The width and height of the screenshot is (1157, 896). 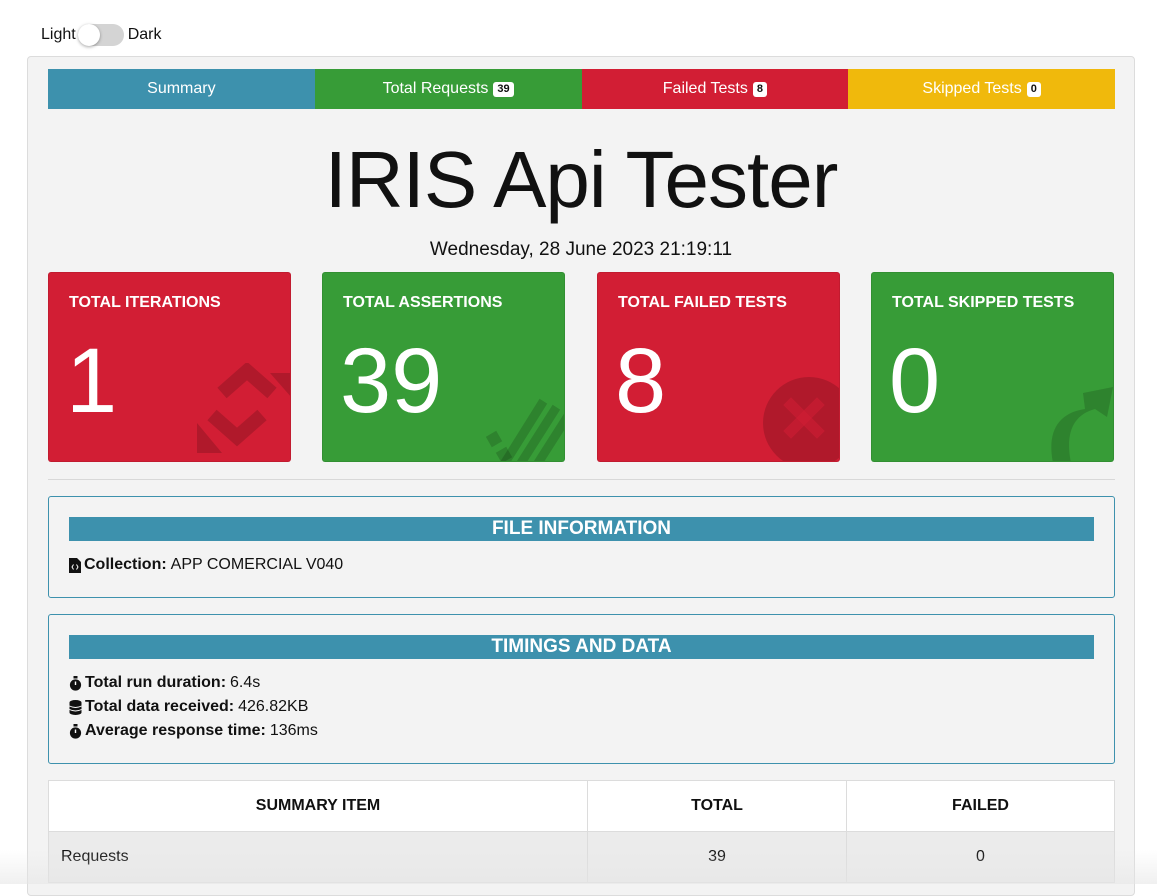 I want to click on card-label: TOTAL FAILED TESTS, so click(x=702, y=302).